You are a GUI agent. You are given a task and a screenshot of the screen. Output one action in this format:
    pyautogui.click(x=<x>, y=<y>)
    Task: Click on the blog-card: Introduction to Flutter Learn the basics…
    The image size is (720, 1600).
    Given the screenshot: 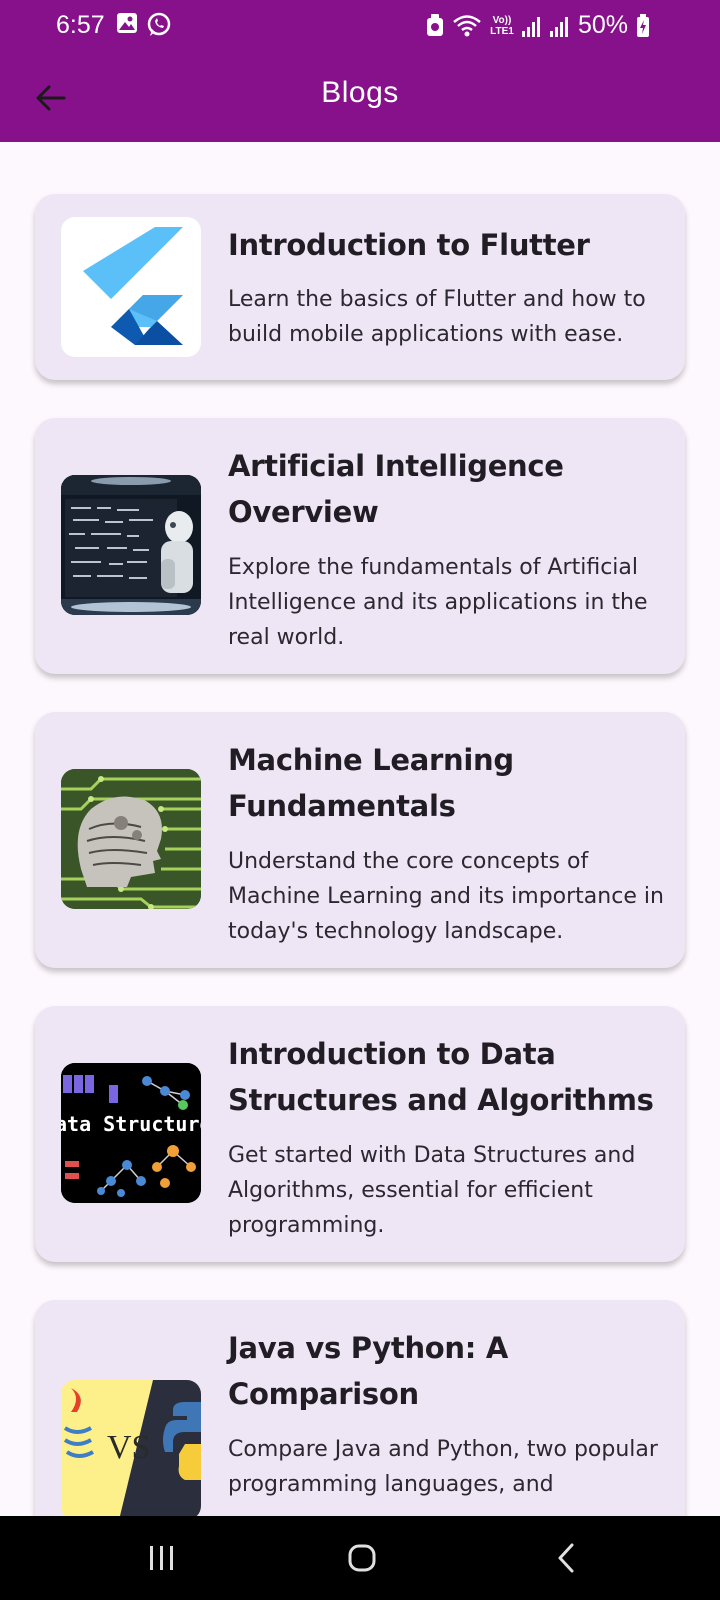 What is the action you would take?
    pyautogui.click(x=360, y=287)
    